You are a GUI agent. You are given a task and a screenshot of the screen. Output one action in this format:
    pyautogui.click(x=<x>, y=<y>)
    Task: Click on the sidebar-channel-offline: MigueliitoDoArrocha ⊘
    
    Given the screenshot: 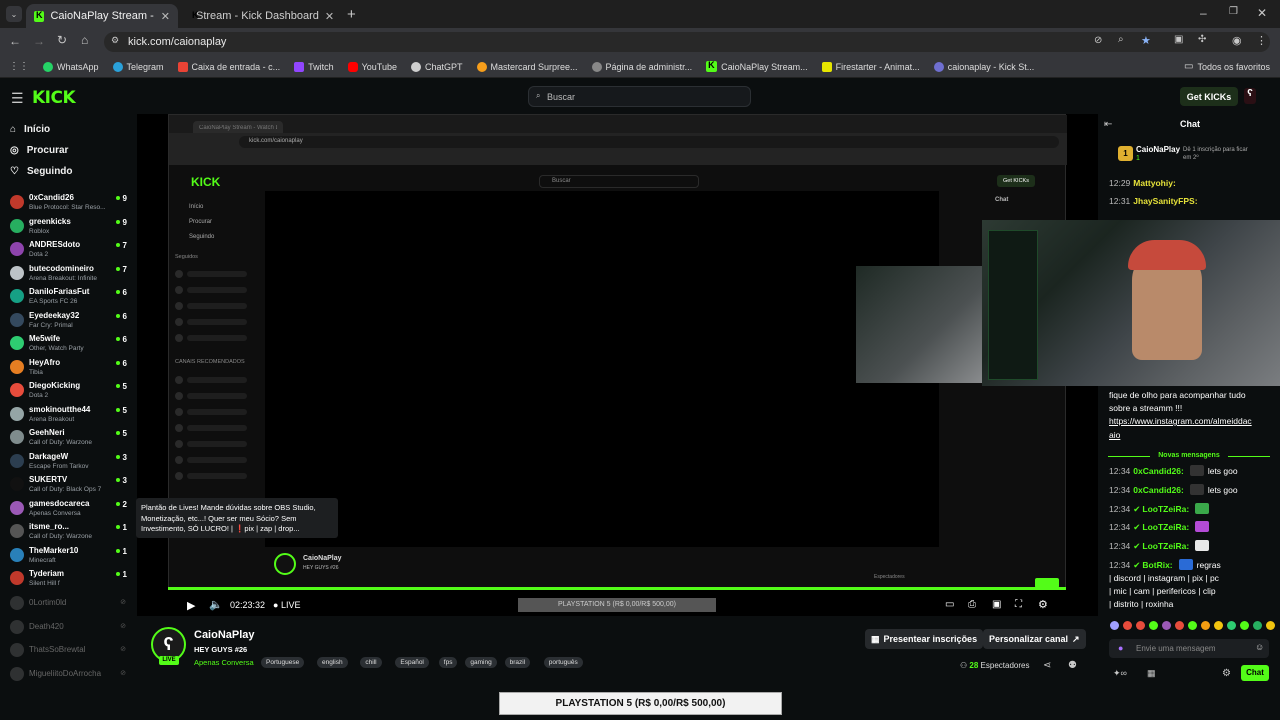 What is the action you would take?
    pyautogui.click(x=69, y=675)
    